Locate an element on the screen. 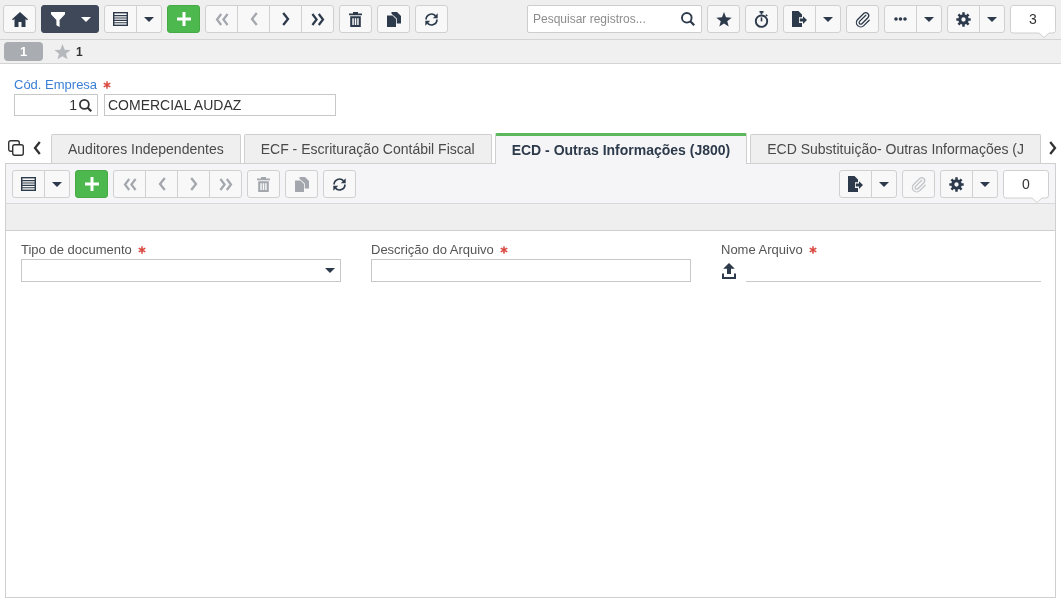  field-label: Descrição do Arquivo is located at coordinates (432, 249).